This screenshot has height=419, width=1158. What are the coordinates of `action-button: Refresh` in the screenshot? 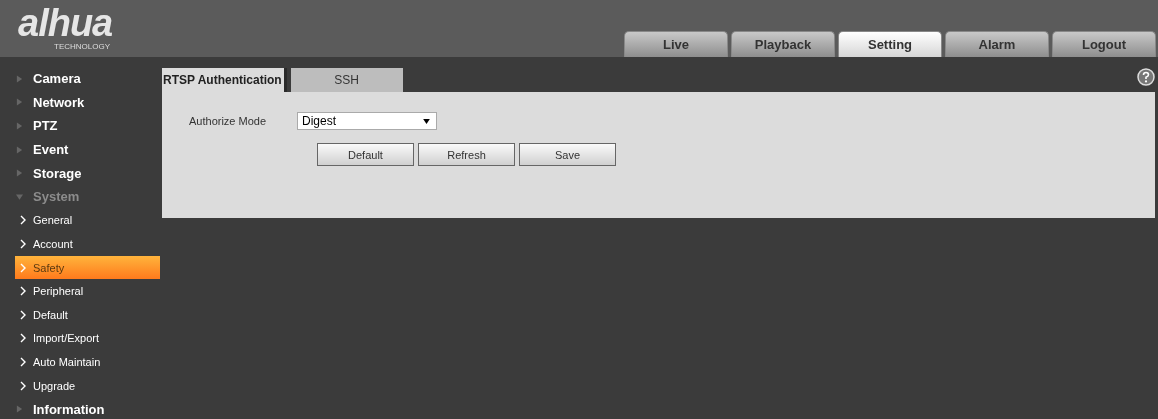 It's located at (466, 154).